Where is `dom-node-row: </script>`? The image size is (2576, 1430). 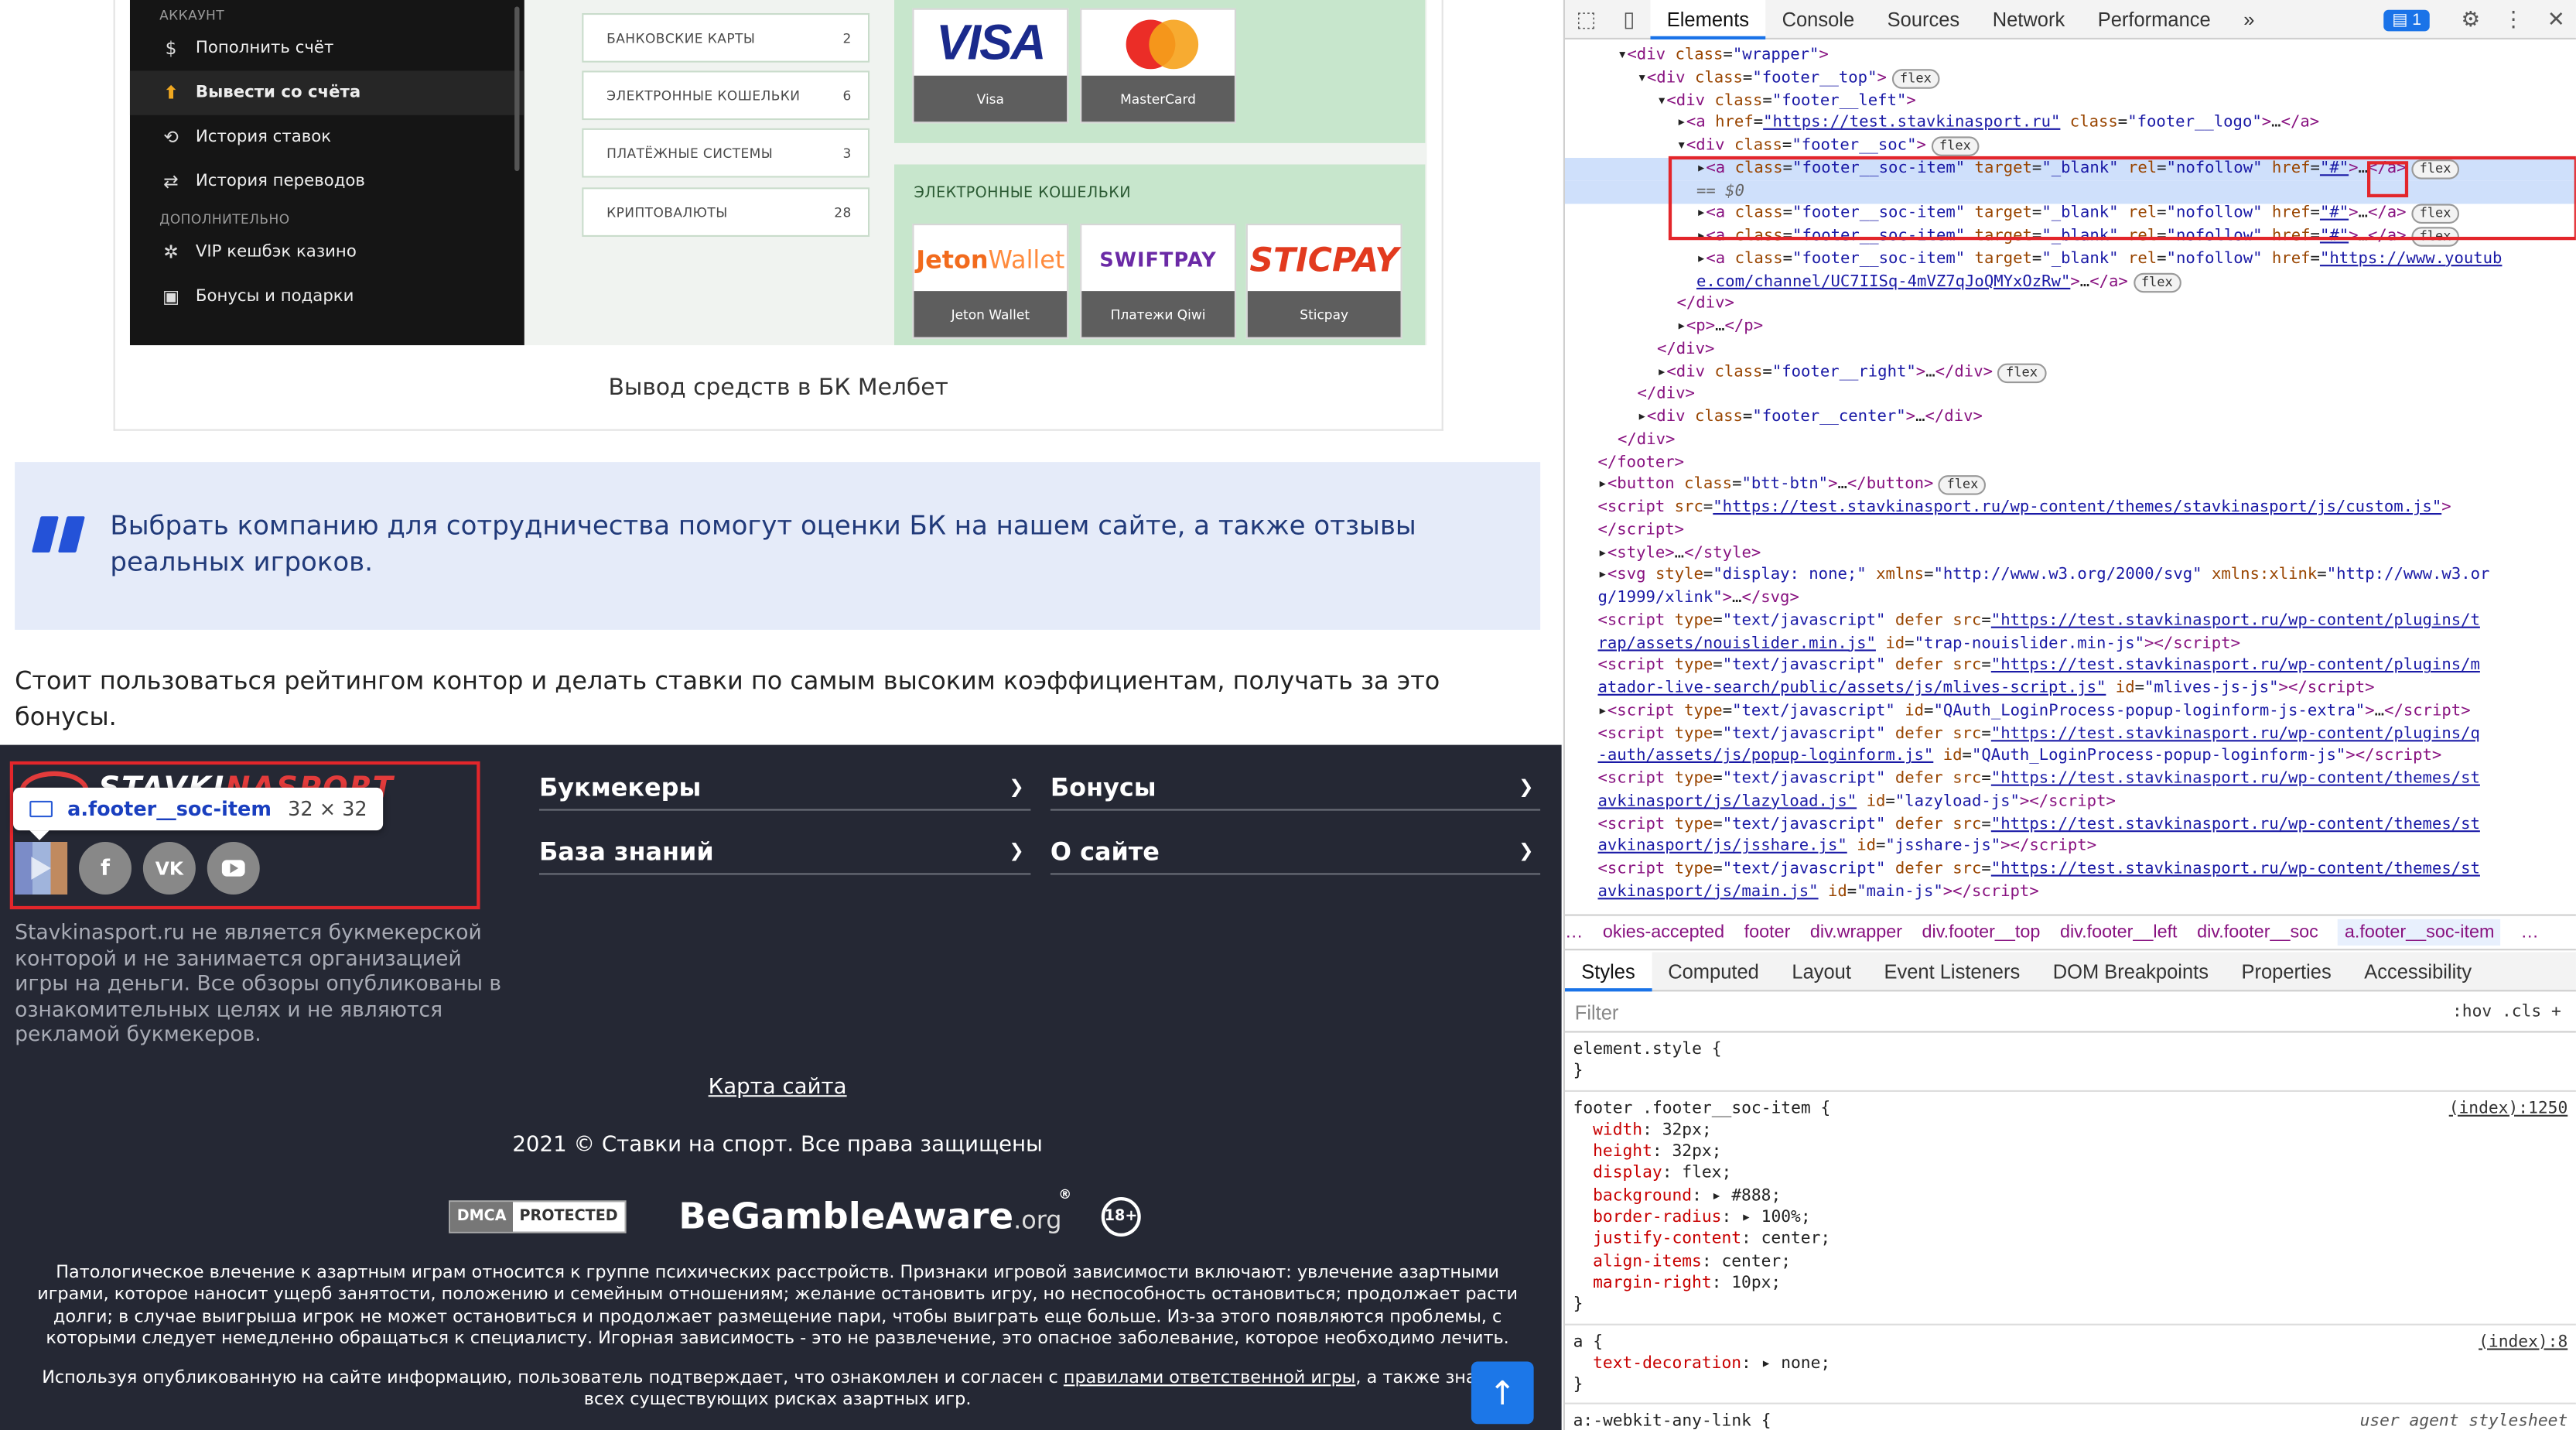 dom-node-row: </script> is located at coordinates (2070, 530).